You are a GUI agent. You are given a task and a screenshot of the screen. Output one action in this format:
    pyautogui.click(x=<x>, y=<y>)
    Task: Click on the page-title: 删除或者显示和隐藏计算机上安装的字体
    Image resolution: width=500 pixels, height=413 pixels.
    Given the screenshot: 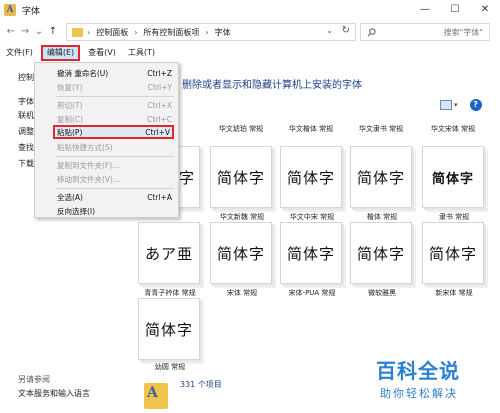 What is the action you would take?
    pyautogui.click(x=272, y=85)
    